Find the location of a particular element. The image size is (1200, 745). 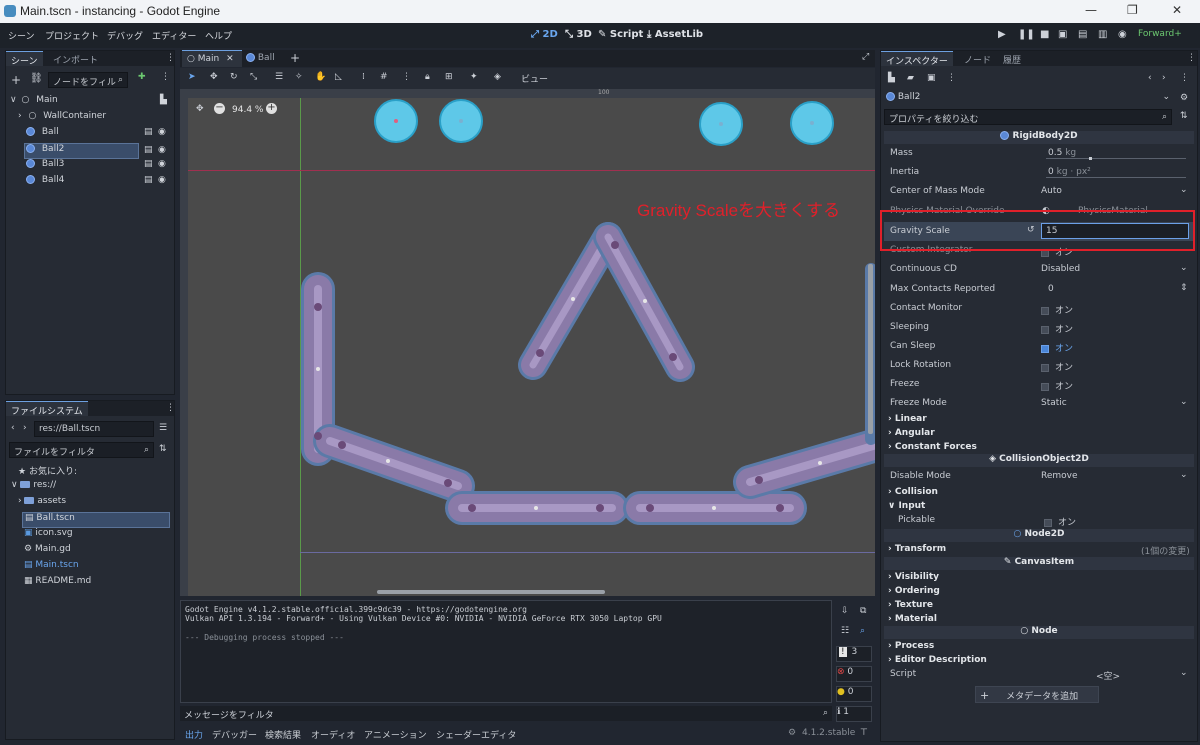

list-tool-icon: ☰ is located at coordinates (279, 77).